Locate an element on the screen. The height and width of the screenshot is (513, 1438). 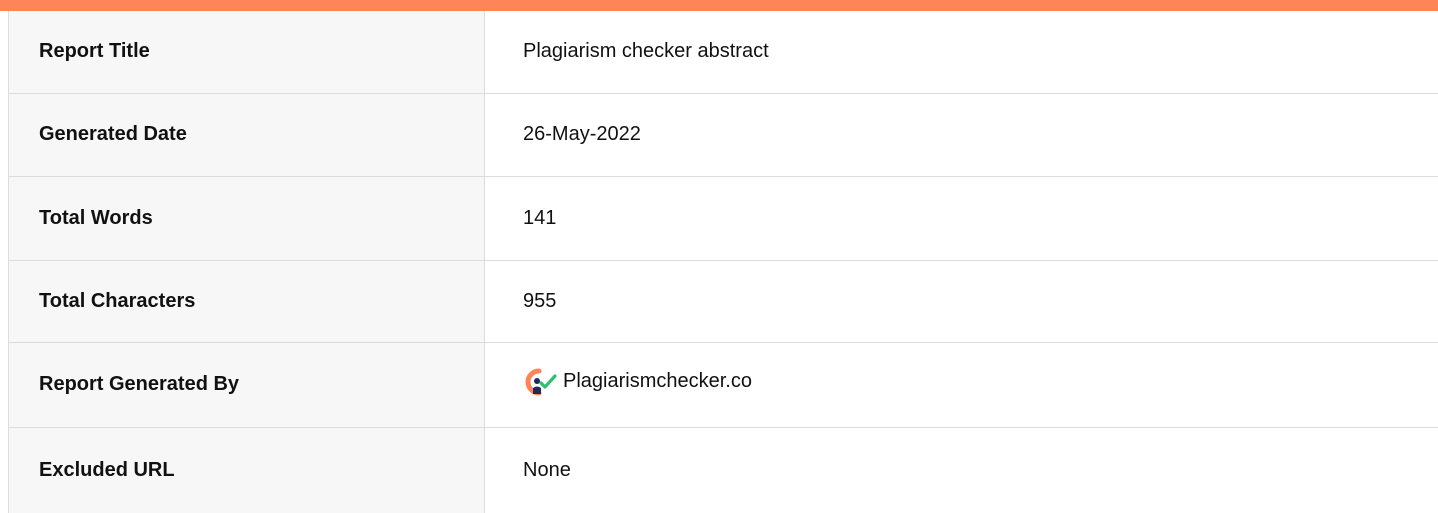
row-value: 26-May-2022 is located at coordinates (961, 135).